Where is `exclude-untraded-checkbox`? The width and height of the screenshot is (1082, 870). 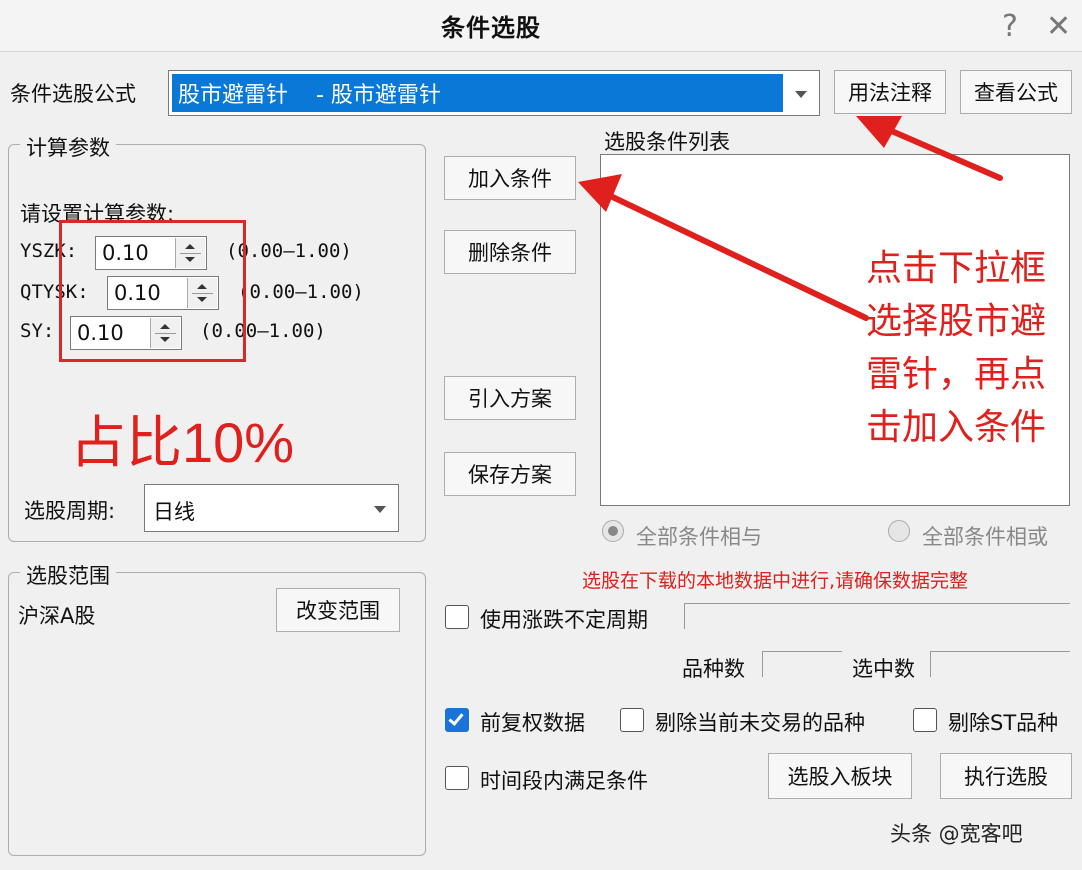 exclude-untraded-checkbox is located at coordinates (632, 720).